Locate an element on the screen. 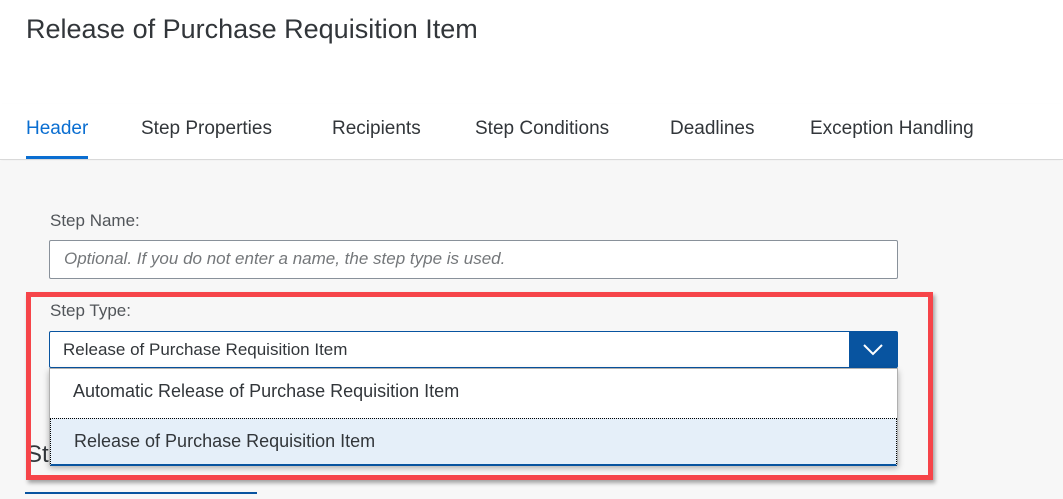 Image resolution: width=1063 pixels, height=499 pixels. tab-exception-handling: Exception Handling is located at coordinates (892, 137).